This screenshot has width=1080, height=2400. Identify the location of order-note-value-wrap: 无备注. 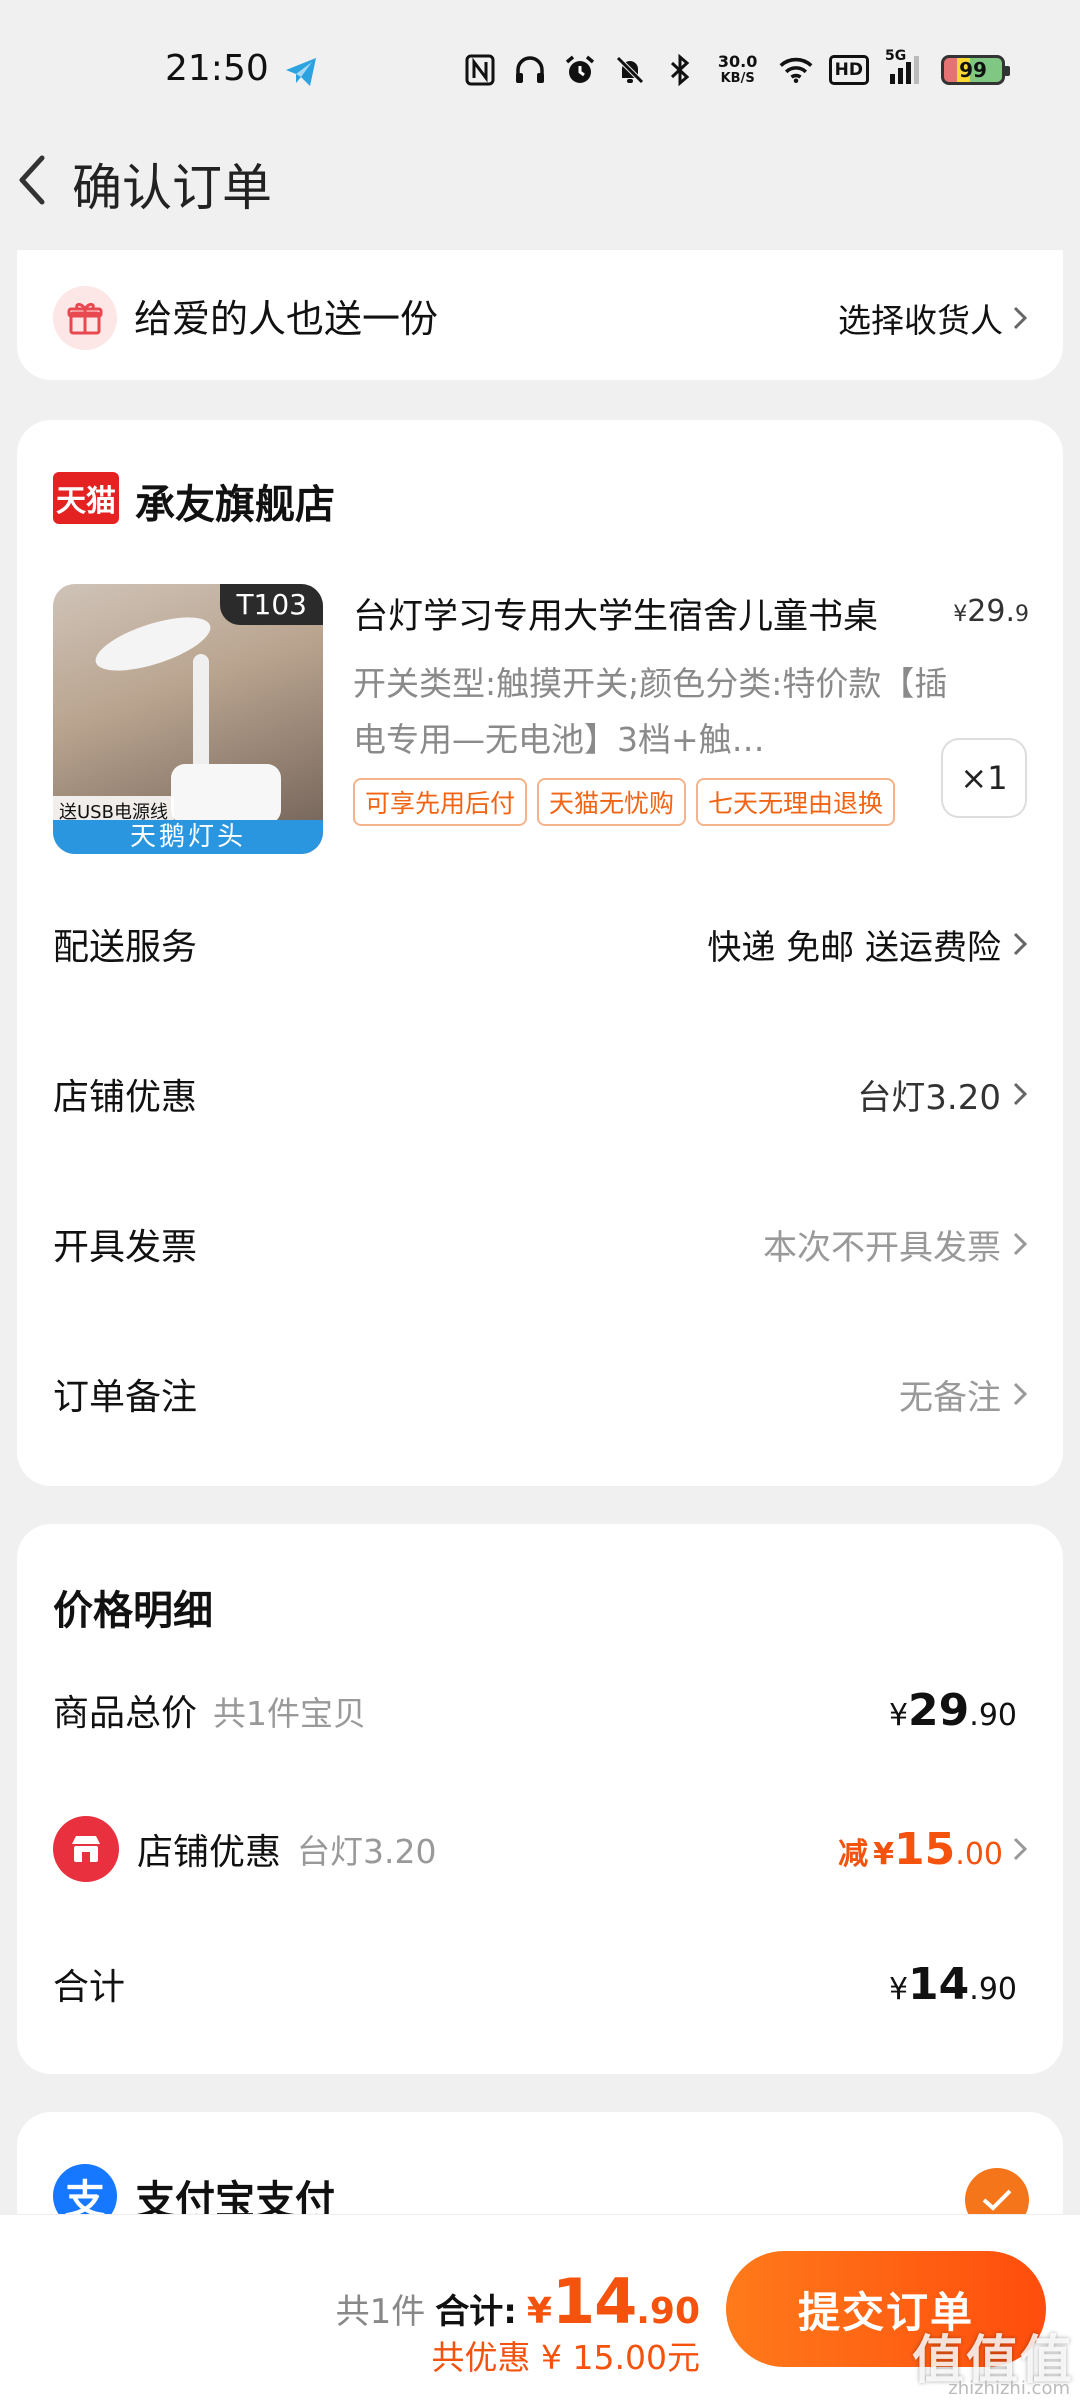
(964, 1394).